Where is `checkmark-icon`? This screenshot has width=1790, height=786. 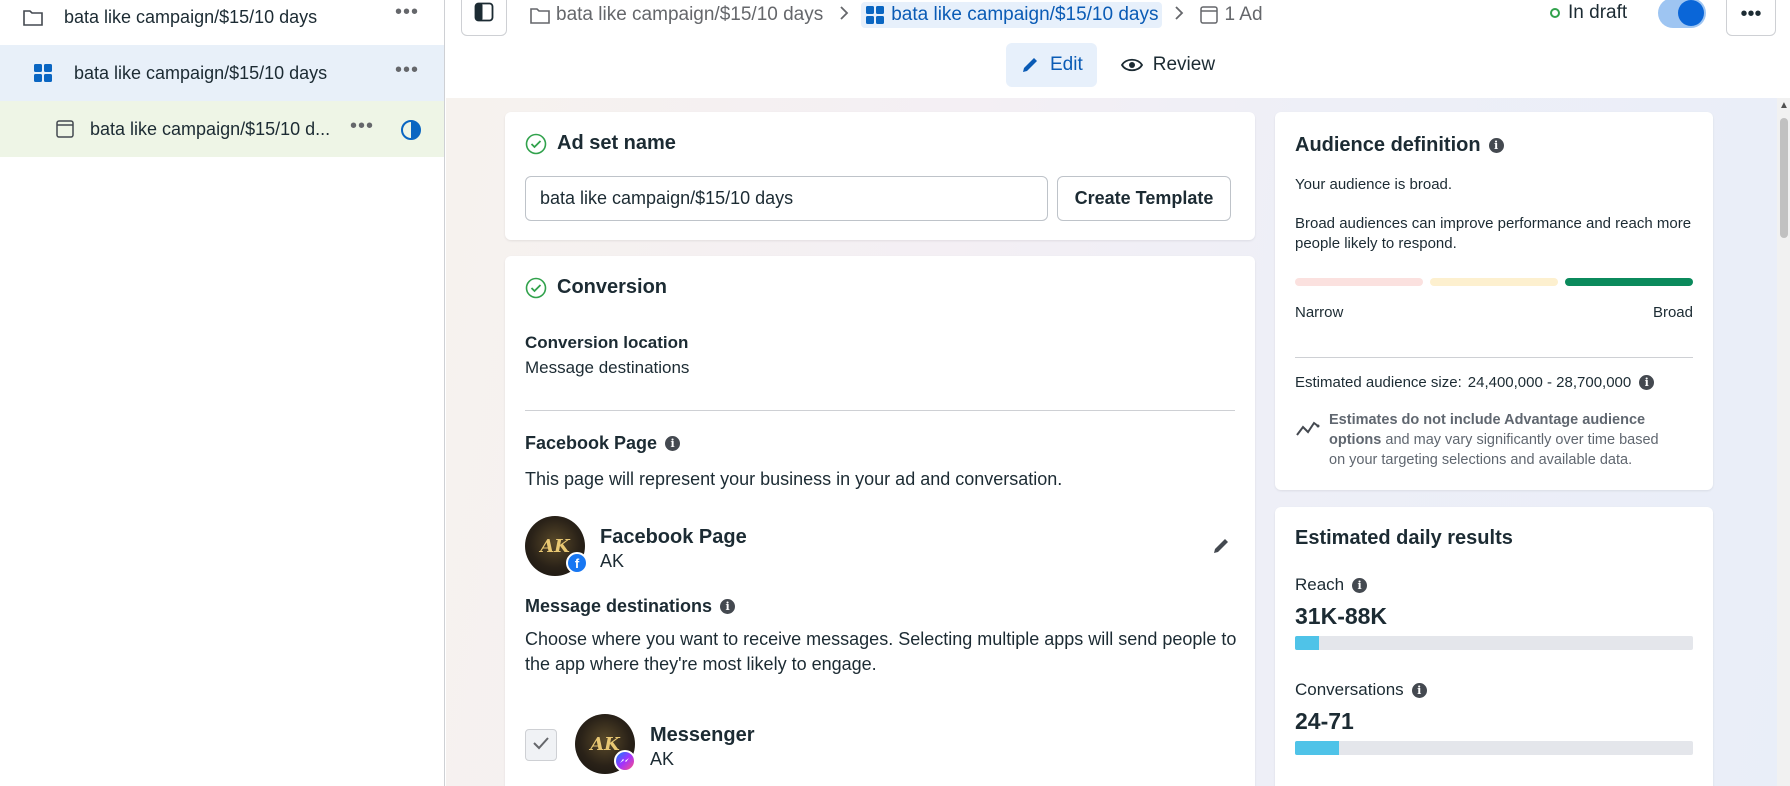 checkmark-icon is located at coordinates (541, 745).